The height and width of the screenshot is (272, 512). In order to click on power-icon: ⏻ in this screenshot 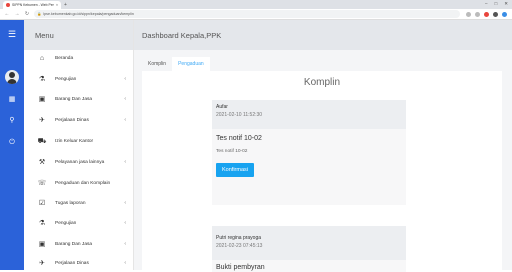, I will do `click(12, 143)`.